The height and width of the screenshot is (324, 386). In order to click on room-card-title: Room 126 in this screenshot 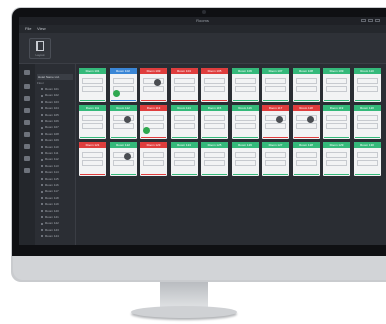, I will do `click(245, 145)`.